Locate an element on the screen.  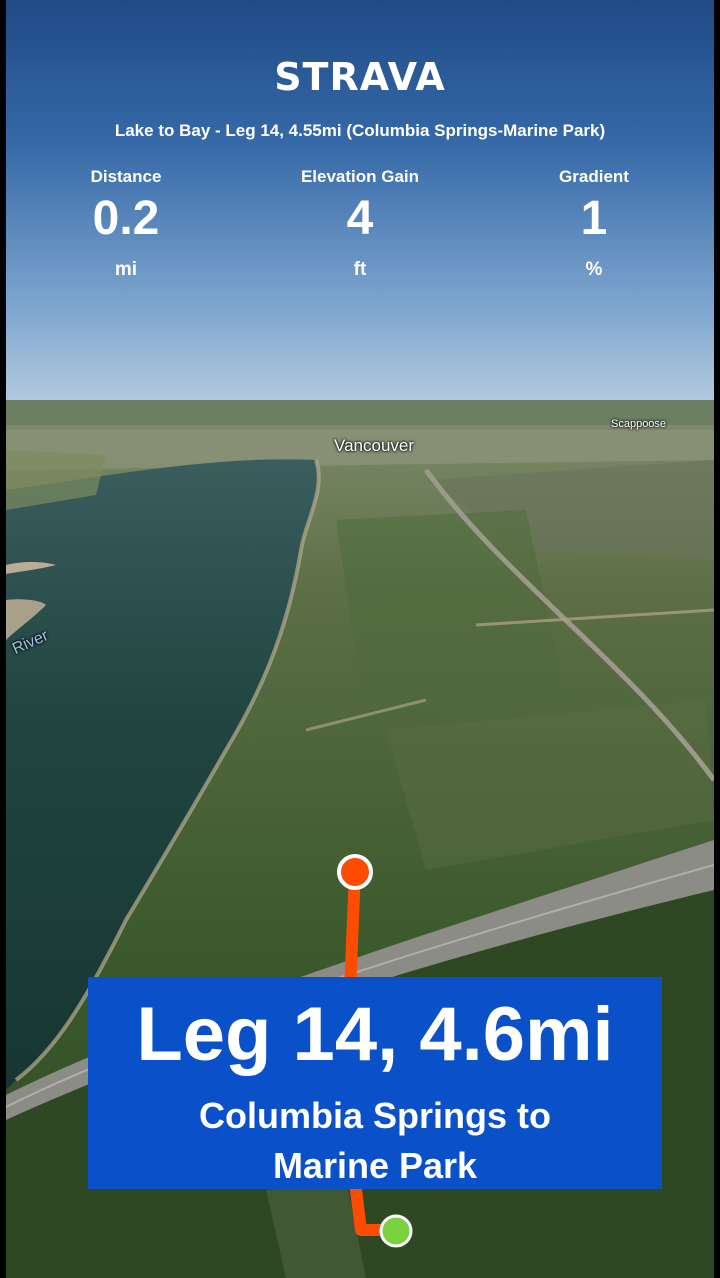
leg-subtitle-line1: Columbia Springs to is located at coordinates (374, 1115).